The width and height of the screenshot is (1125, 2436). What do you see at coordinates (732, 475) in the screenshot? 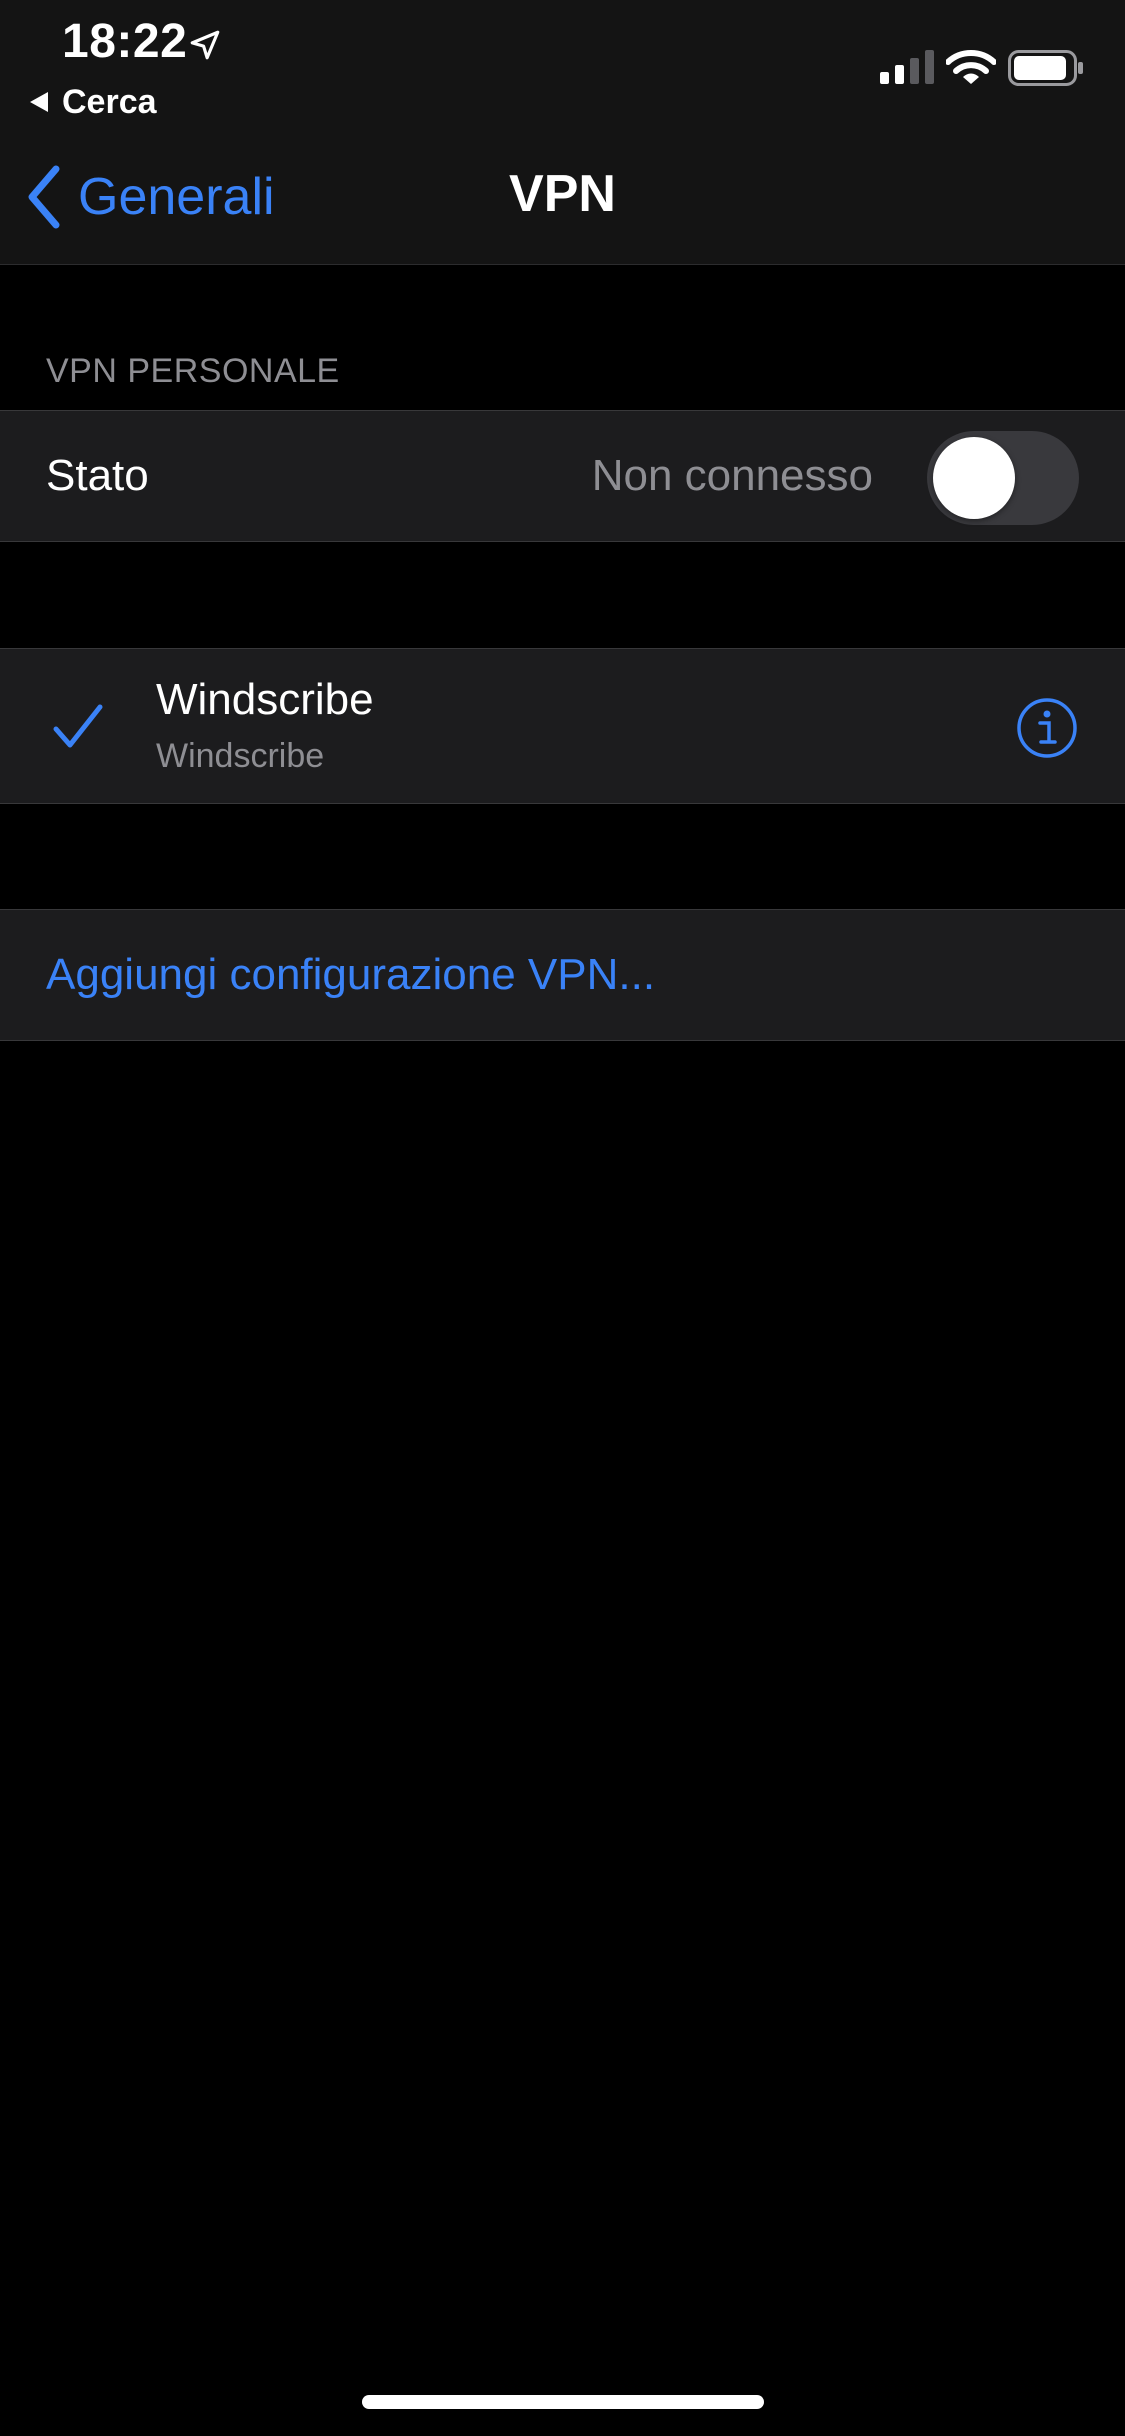
I see `status-value: Non connesso` at bounding box center [732, 475].